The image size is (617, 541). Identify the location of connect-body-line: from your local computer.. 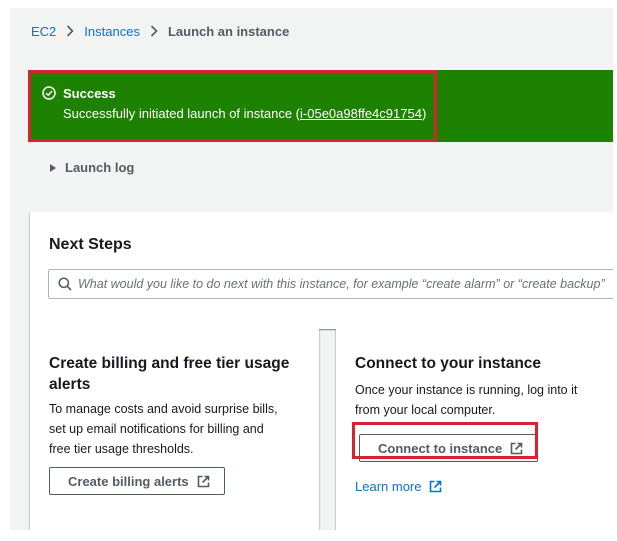
(425, 410).